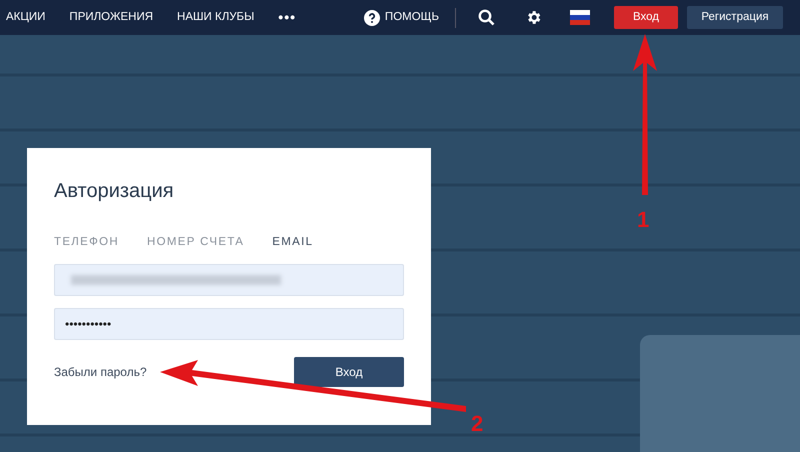 The height and width of the screenshot is (452, 800). I want to click on card-title: Авторизация, so click(114, 191).